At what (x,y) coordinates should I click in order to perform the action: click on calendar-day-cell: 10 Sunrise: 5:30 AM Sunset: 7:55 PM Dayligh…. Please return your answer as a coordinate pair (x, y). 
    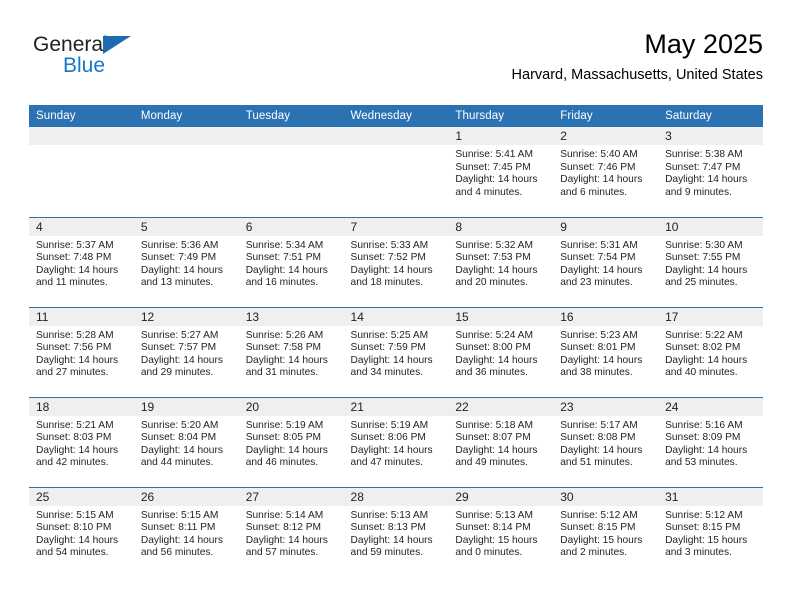
    Looking at the image, I should click on (710, 261).